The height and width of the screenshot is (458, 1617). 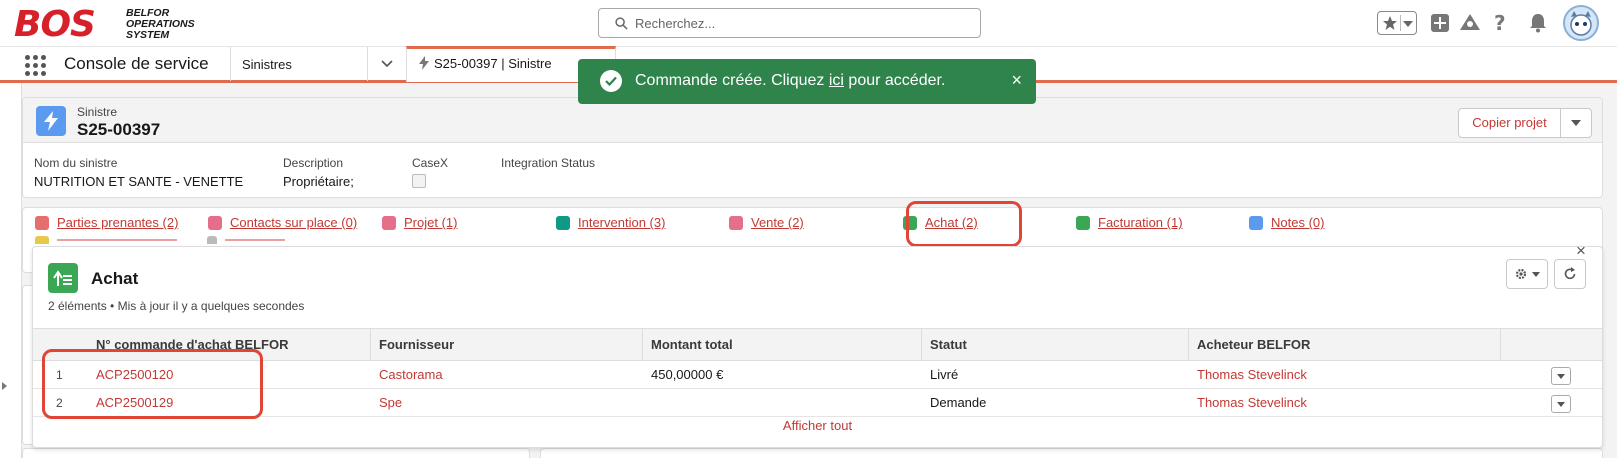 What do you see at coordinates (1055, 344) in the screenshot?
I see `column-header-status: Statut` at bounding box center [1055, 344].